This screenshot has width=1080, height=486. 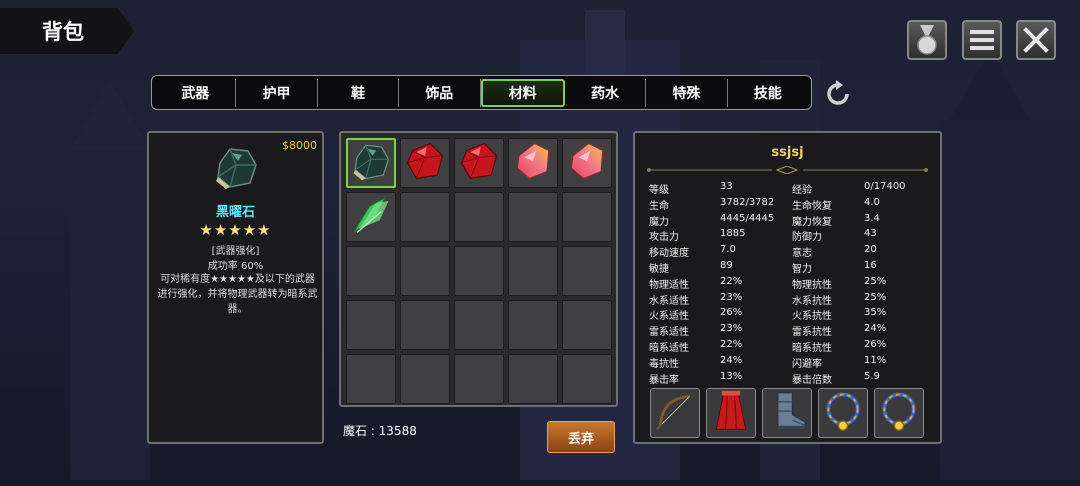 I want to click on stat-label: 雷系抗性, so click(x=812, y=333).